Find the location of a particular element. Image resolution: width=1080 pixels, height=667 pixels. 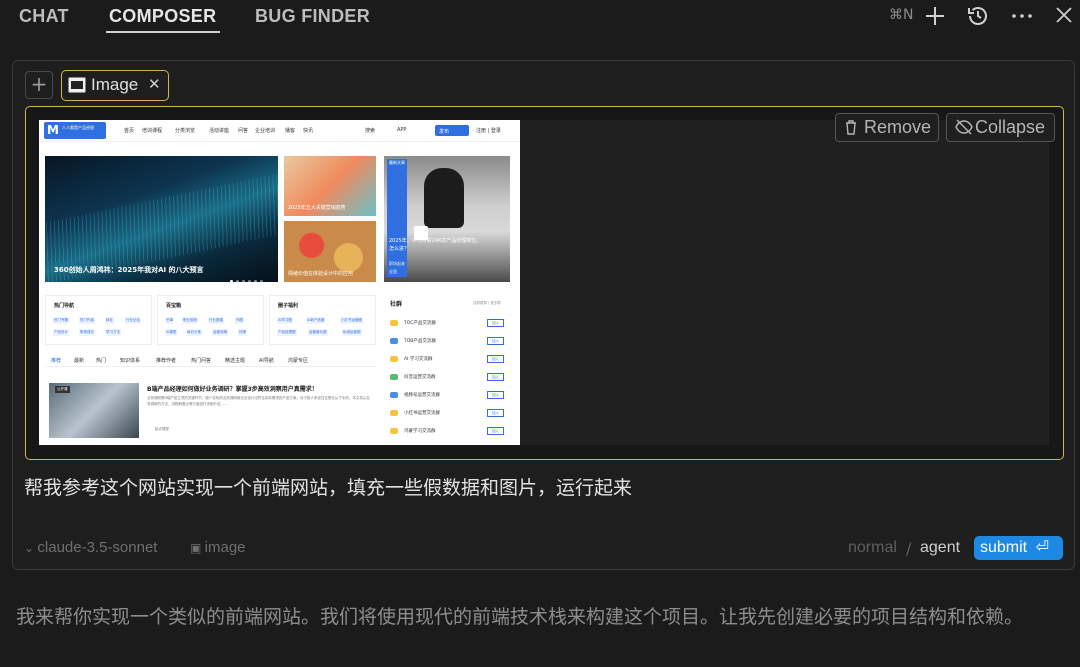

tab-composer: COMPOSER is located at coordinates (162, 16).